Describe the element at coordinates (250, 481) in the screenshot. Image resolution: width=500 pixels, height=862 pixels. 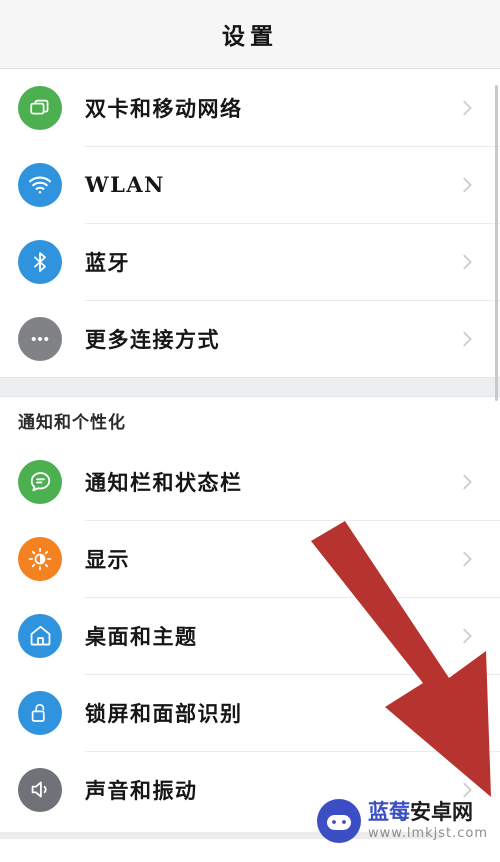
I see `sidebar-item-notification-status-bar: 通知栏和状态栏` at that location.